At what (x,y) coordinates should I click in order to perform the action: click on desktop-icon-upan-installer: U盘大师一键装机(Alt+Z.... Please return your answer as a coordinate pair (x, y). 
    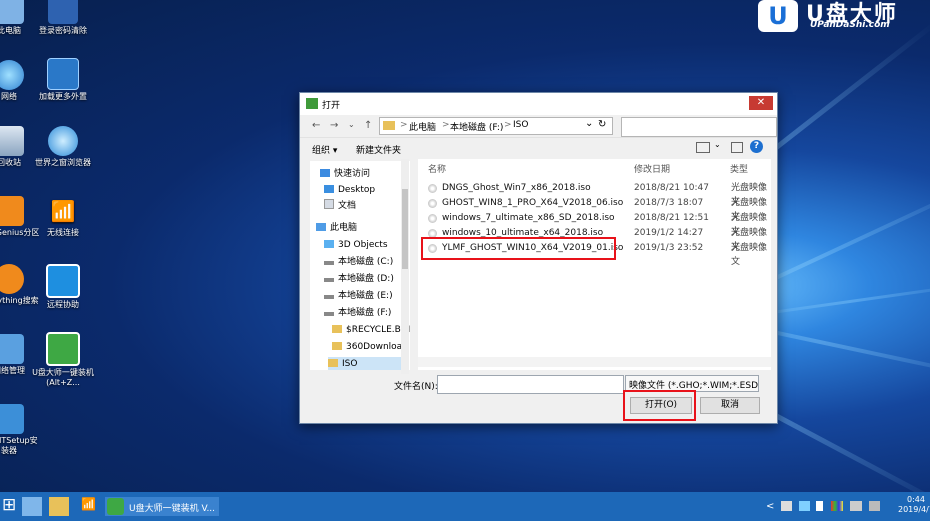
    Looking at the image, I should click on (63, 360).